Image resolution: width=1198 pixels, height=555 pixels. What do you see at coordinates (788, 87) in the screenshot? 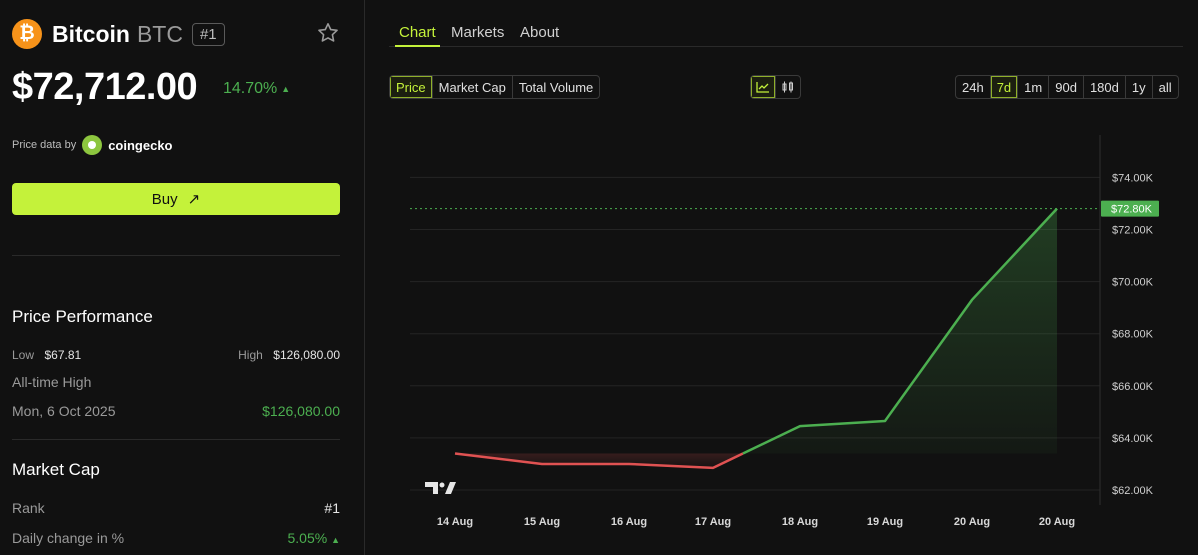
I see `candlestick-chart-icon` at bounding box center [788, 87].